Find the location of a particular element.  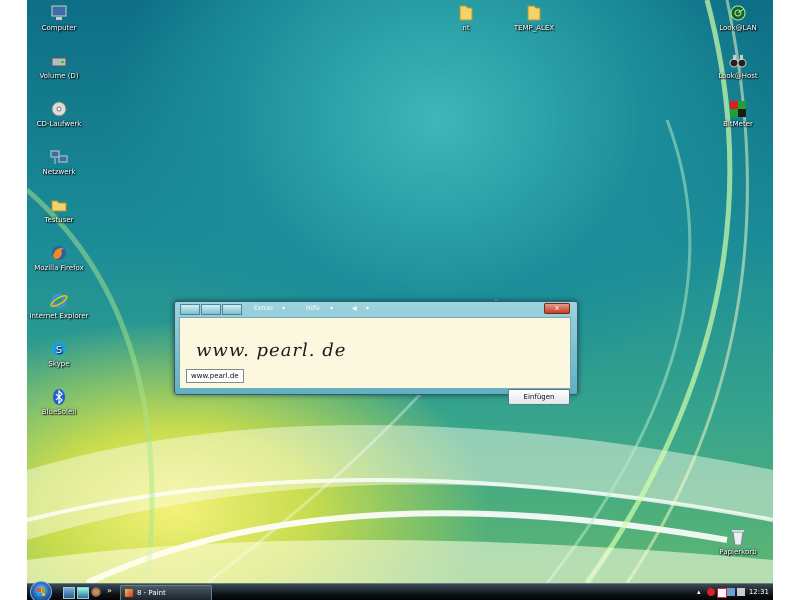

menu-help: Hilfe is located at coordinates (313, 309).